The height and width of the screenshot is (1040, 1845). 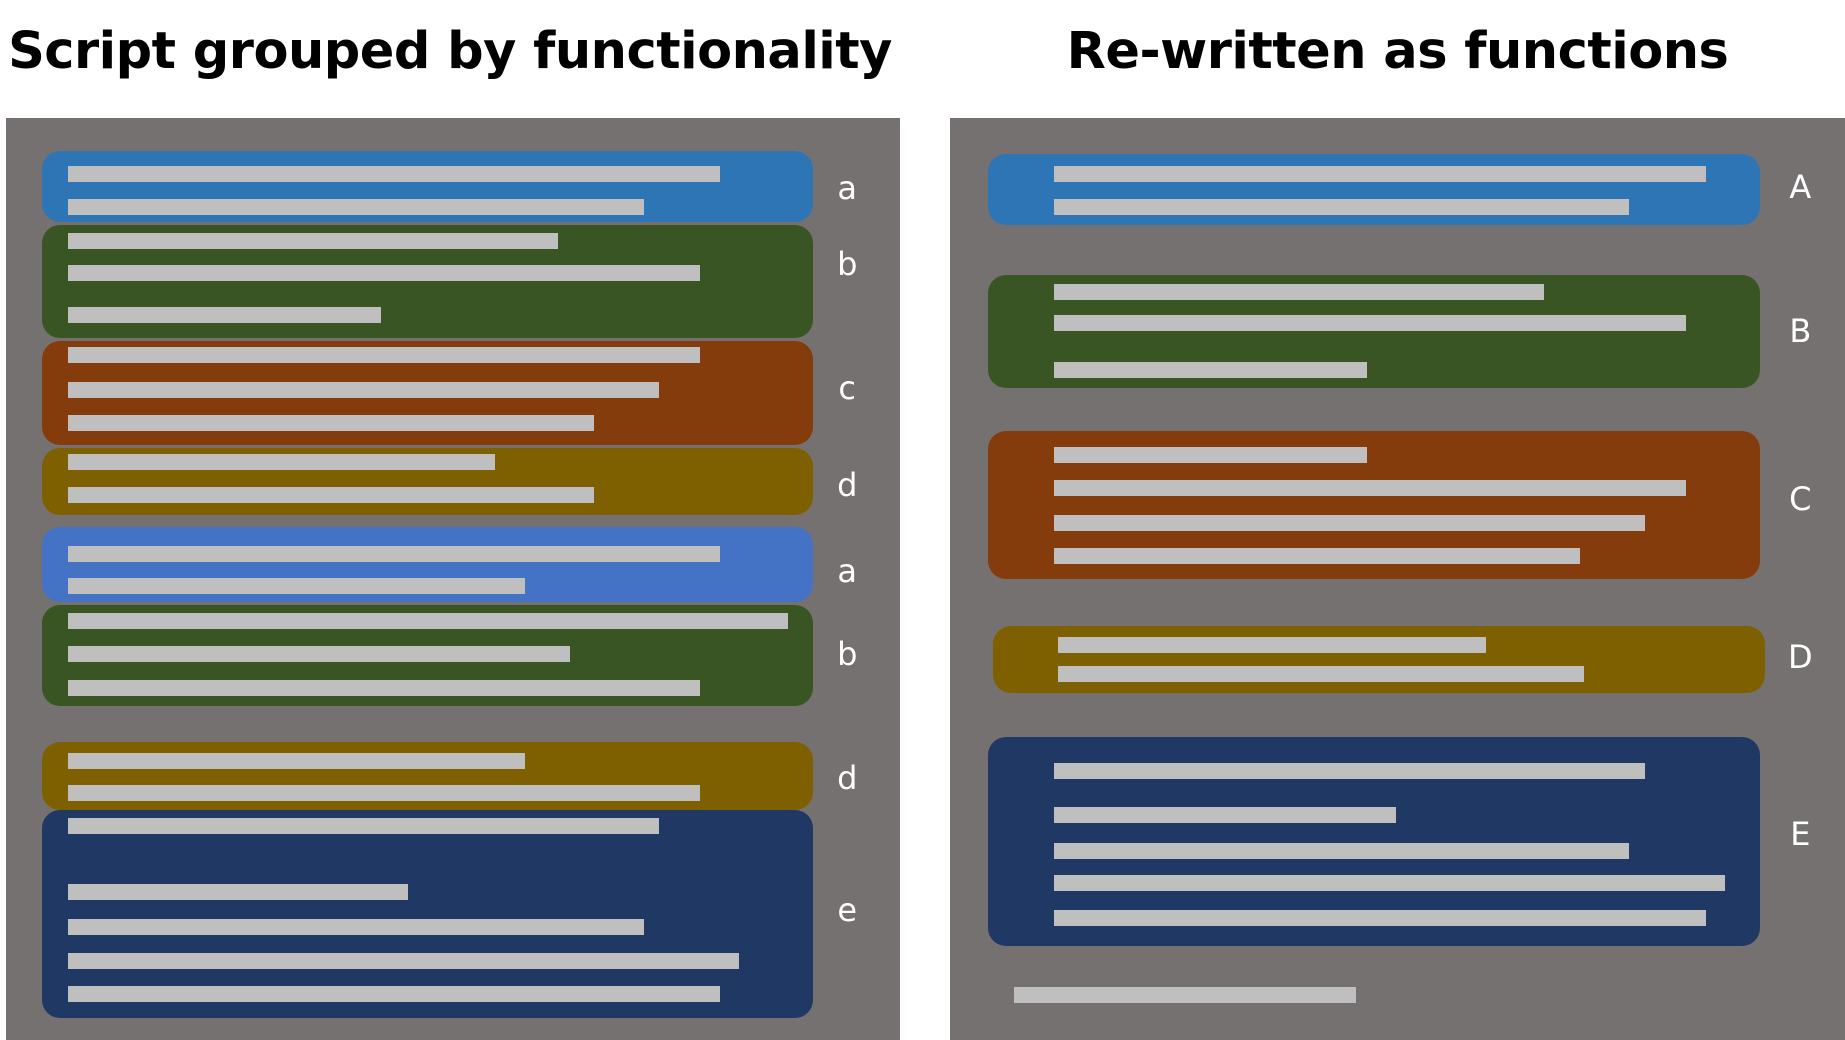 I want to click on right-title: Re-written as functions, so click(x=1397, y=51).